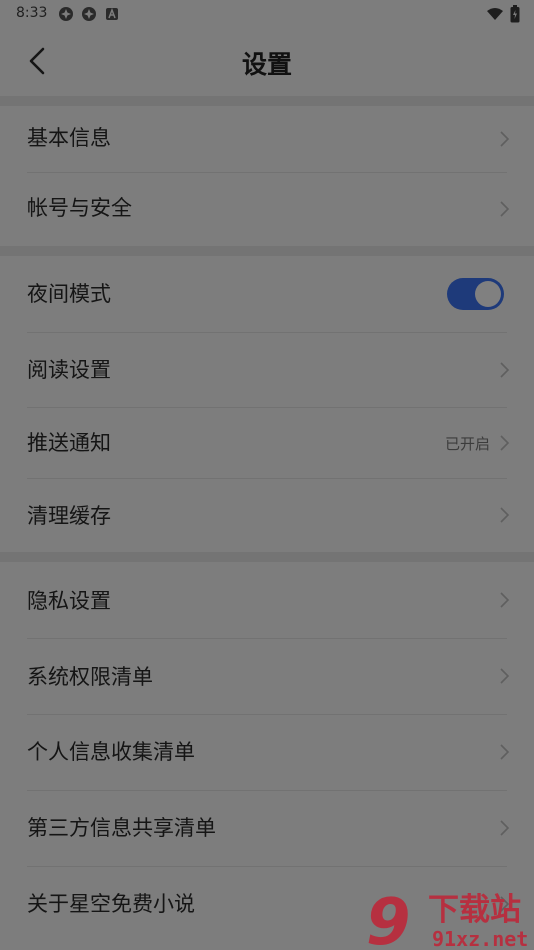 This screenshot has width=534, height=950. I want to click on row-label: 个人信息收集清单, so click(111, 752).